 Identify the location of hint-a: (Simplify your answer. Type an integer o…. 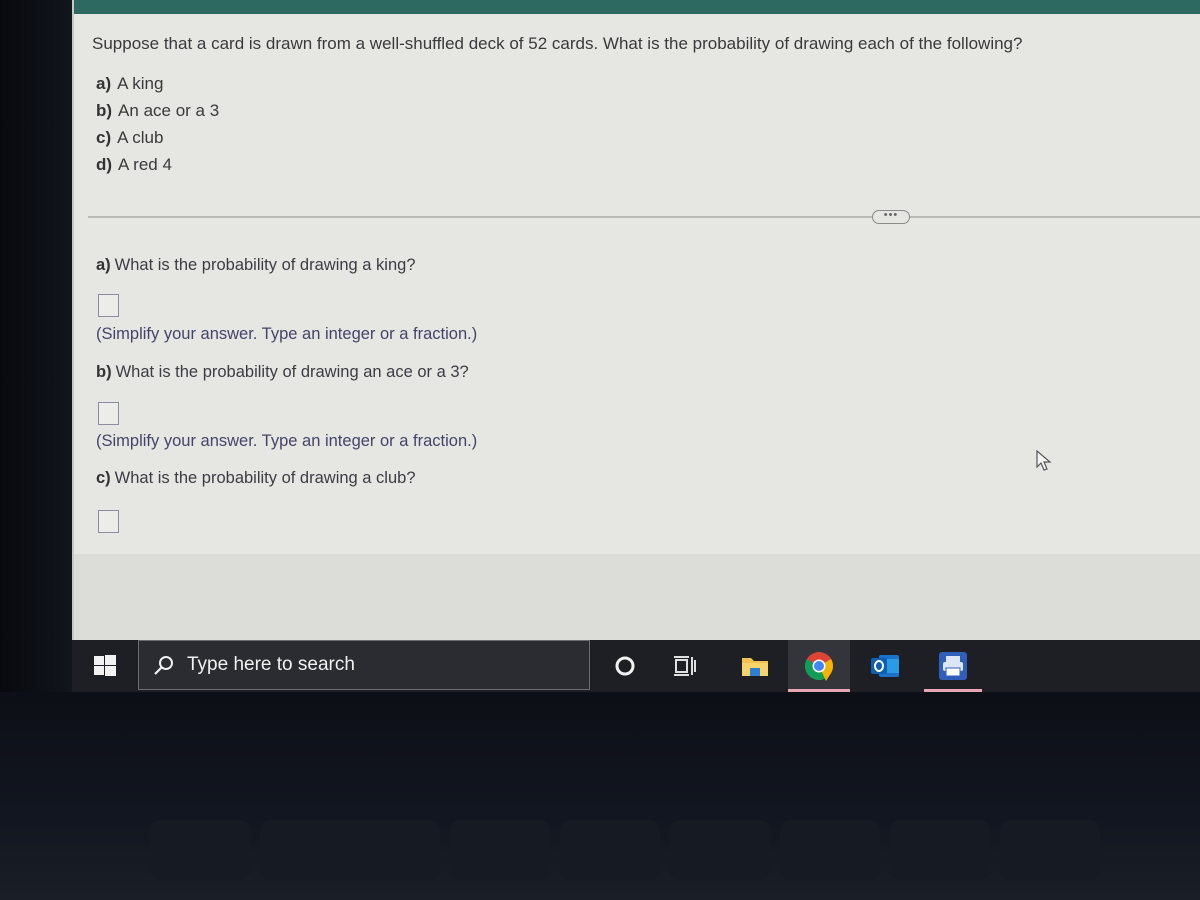
(287, 334).